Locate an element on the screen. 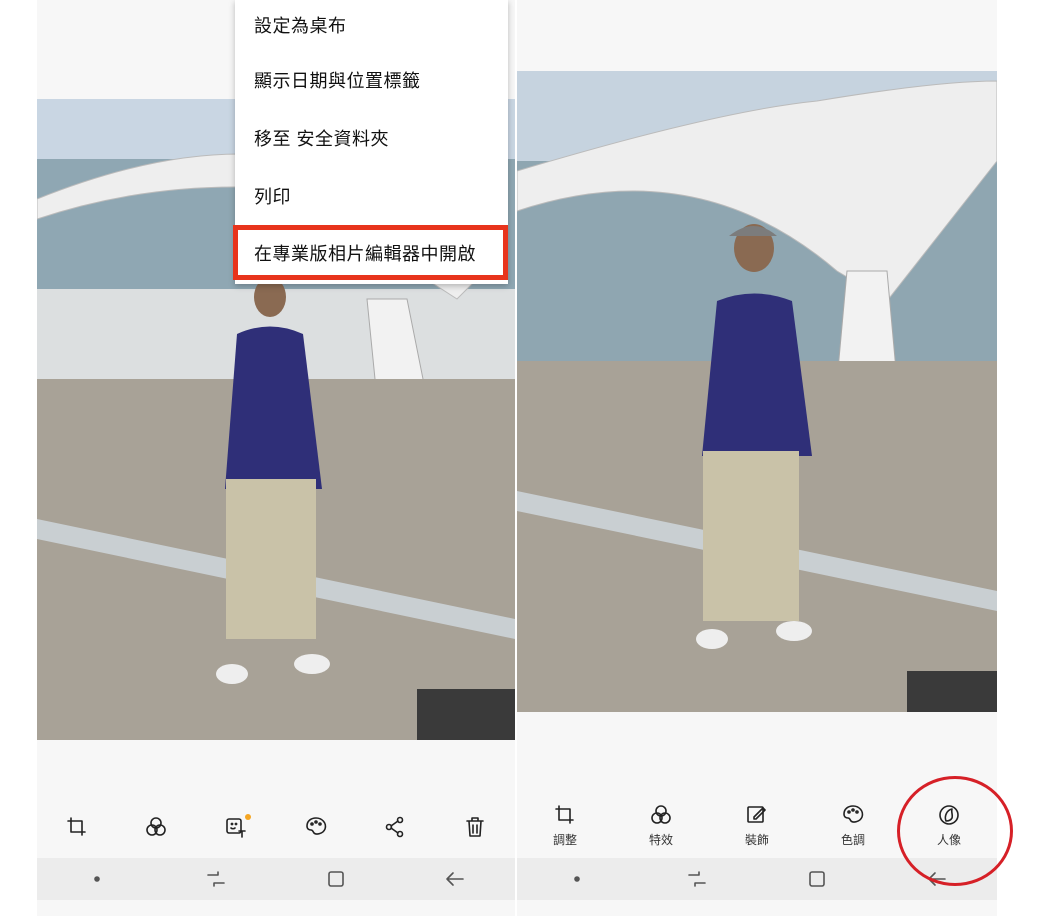 The image size is (1061, 916). back-button is located at coordinates (455, 879).